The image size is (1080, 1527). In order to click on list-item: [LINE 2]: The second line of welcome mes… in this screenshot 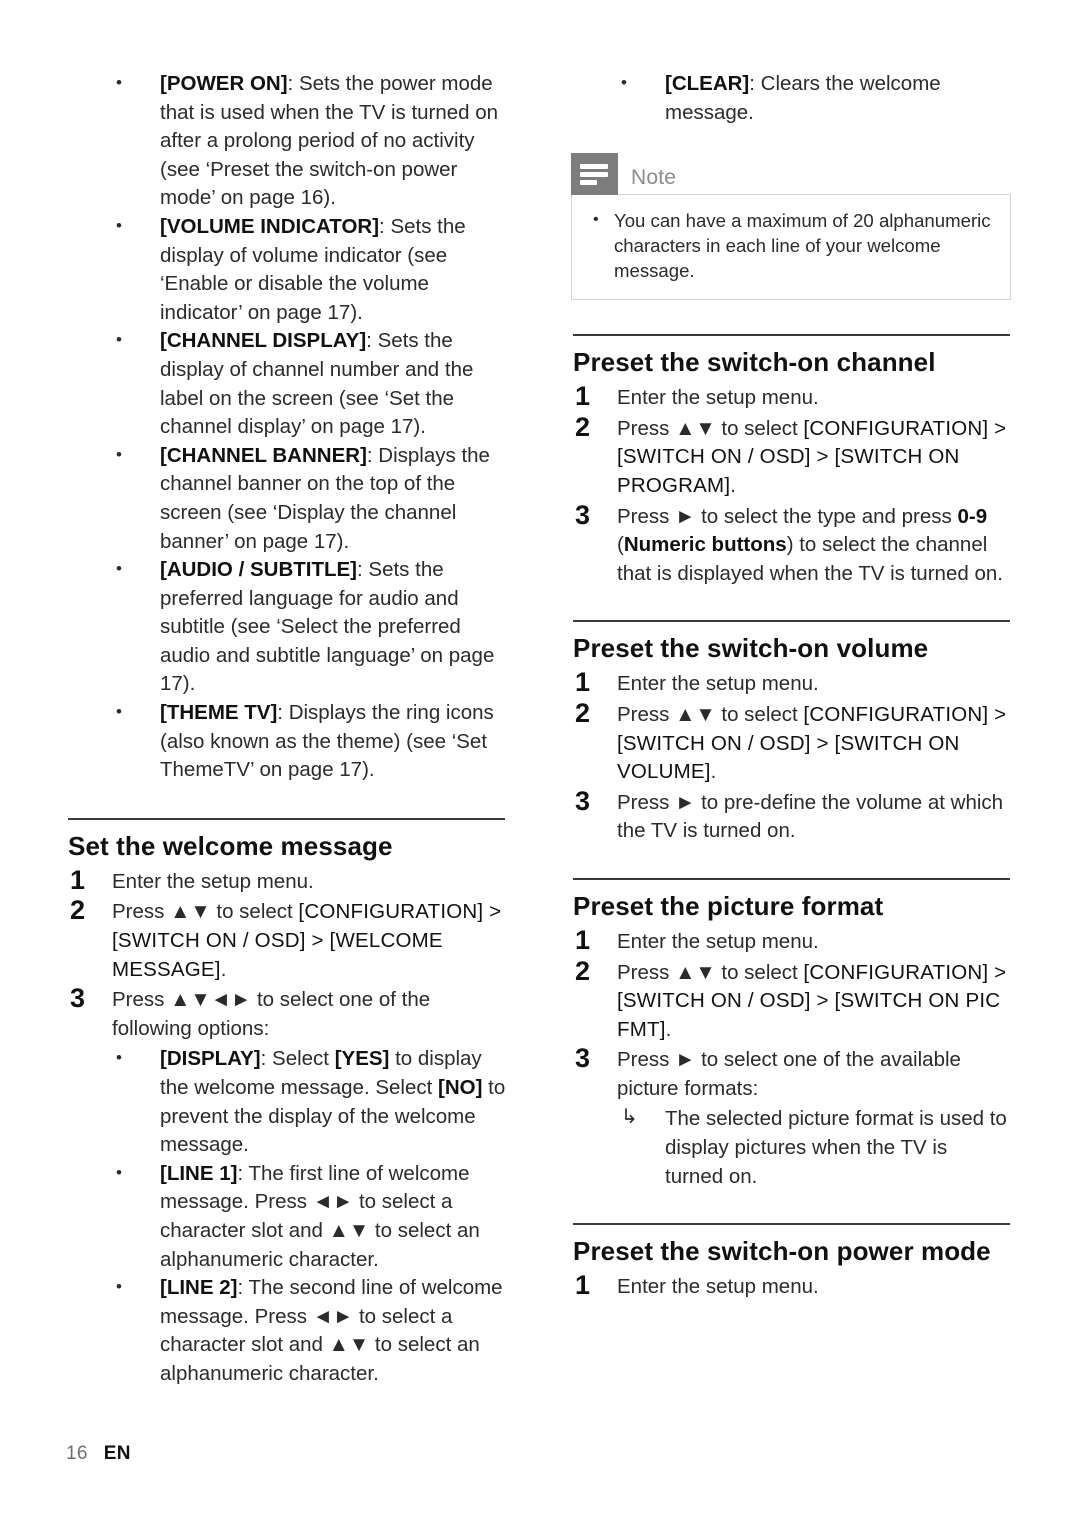, I will do `click(286, 1330)`.